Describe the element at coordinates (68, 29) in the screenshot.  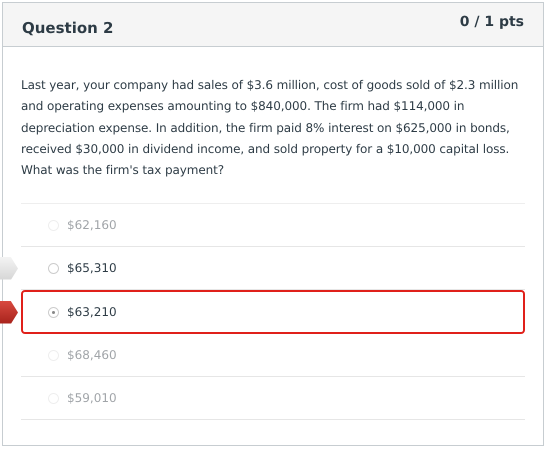
I see `question-title: Question 2` at that location.